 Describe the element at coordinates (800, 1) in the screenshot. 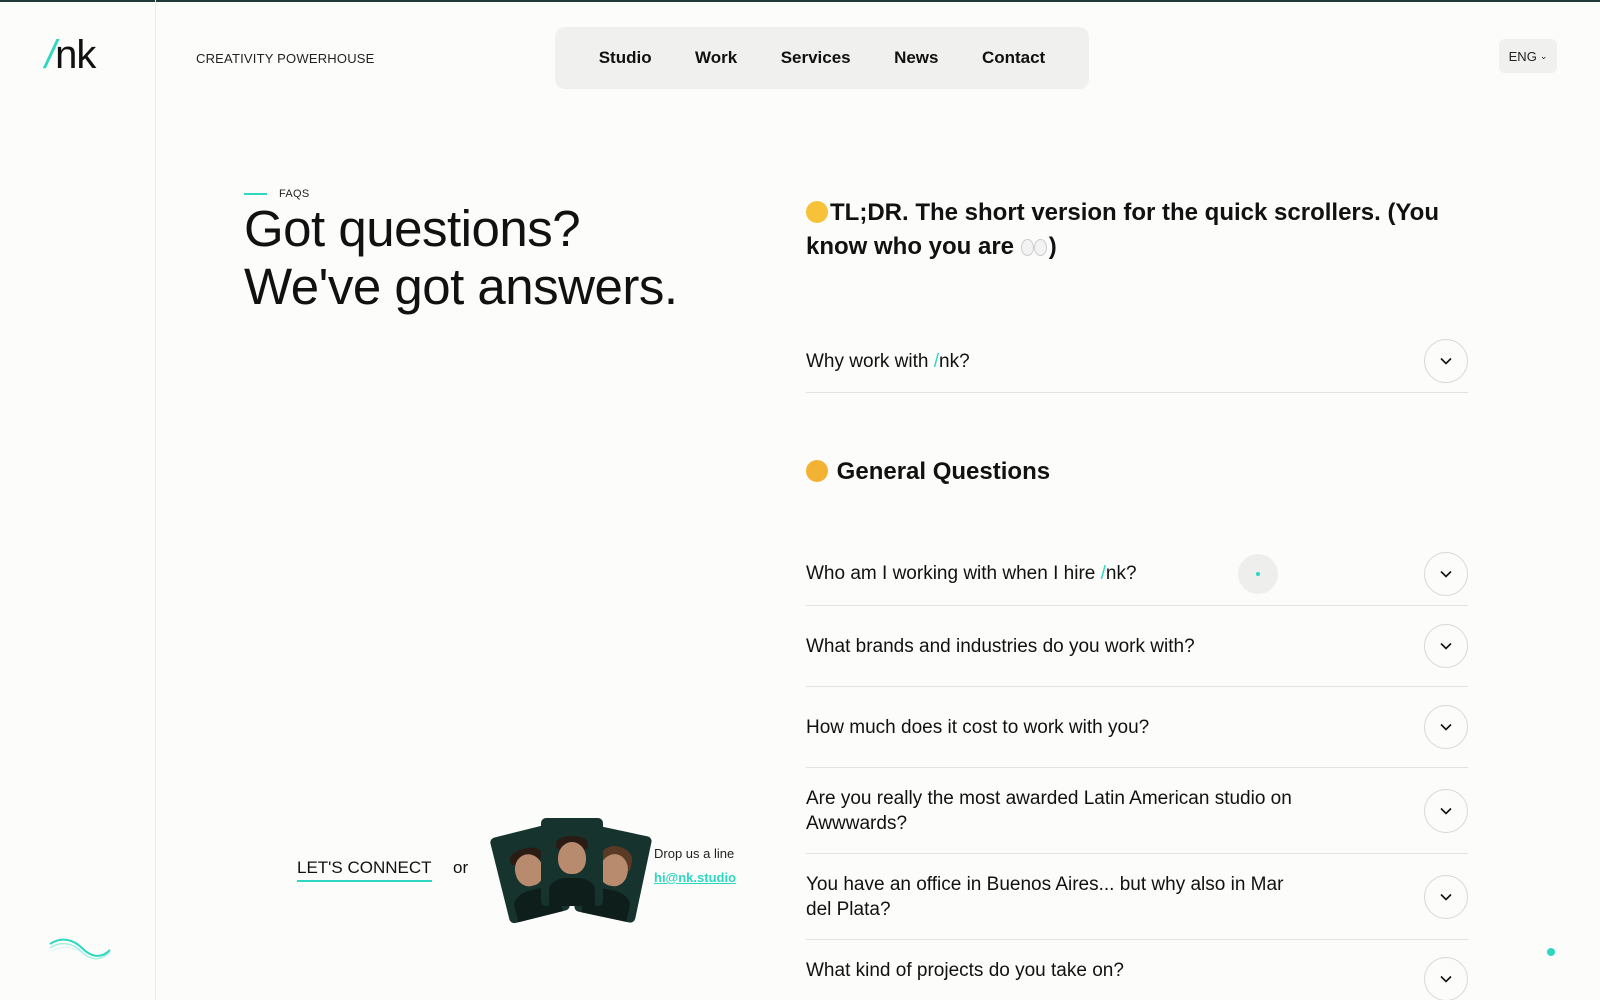

I see `top-border` at that location.